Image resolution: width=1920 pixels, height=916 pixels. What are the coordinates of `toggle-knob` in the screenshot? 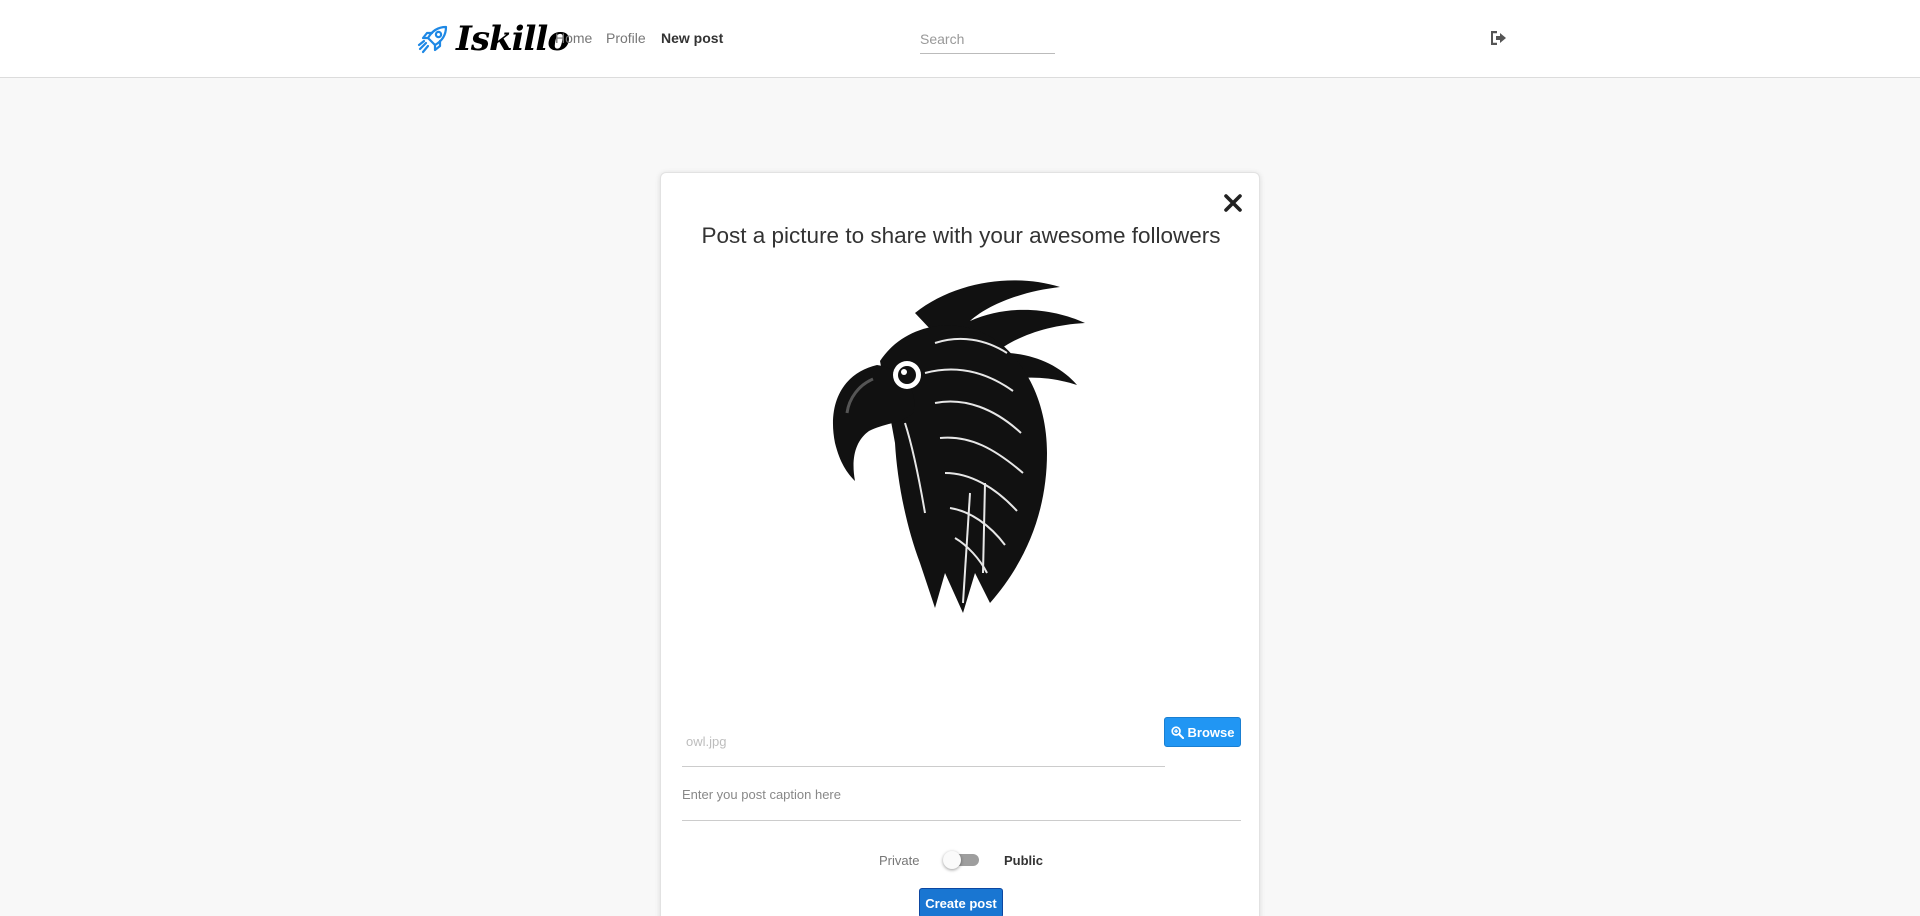 It's located at (952, 860).